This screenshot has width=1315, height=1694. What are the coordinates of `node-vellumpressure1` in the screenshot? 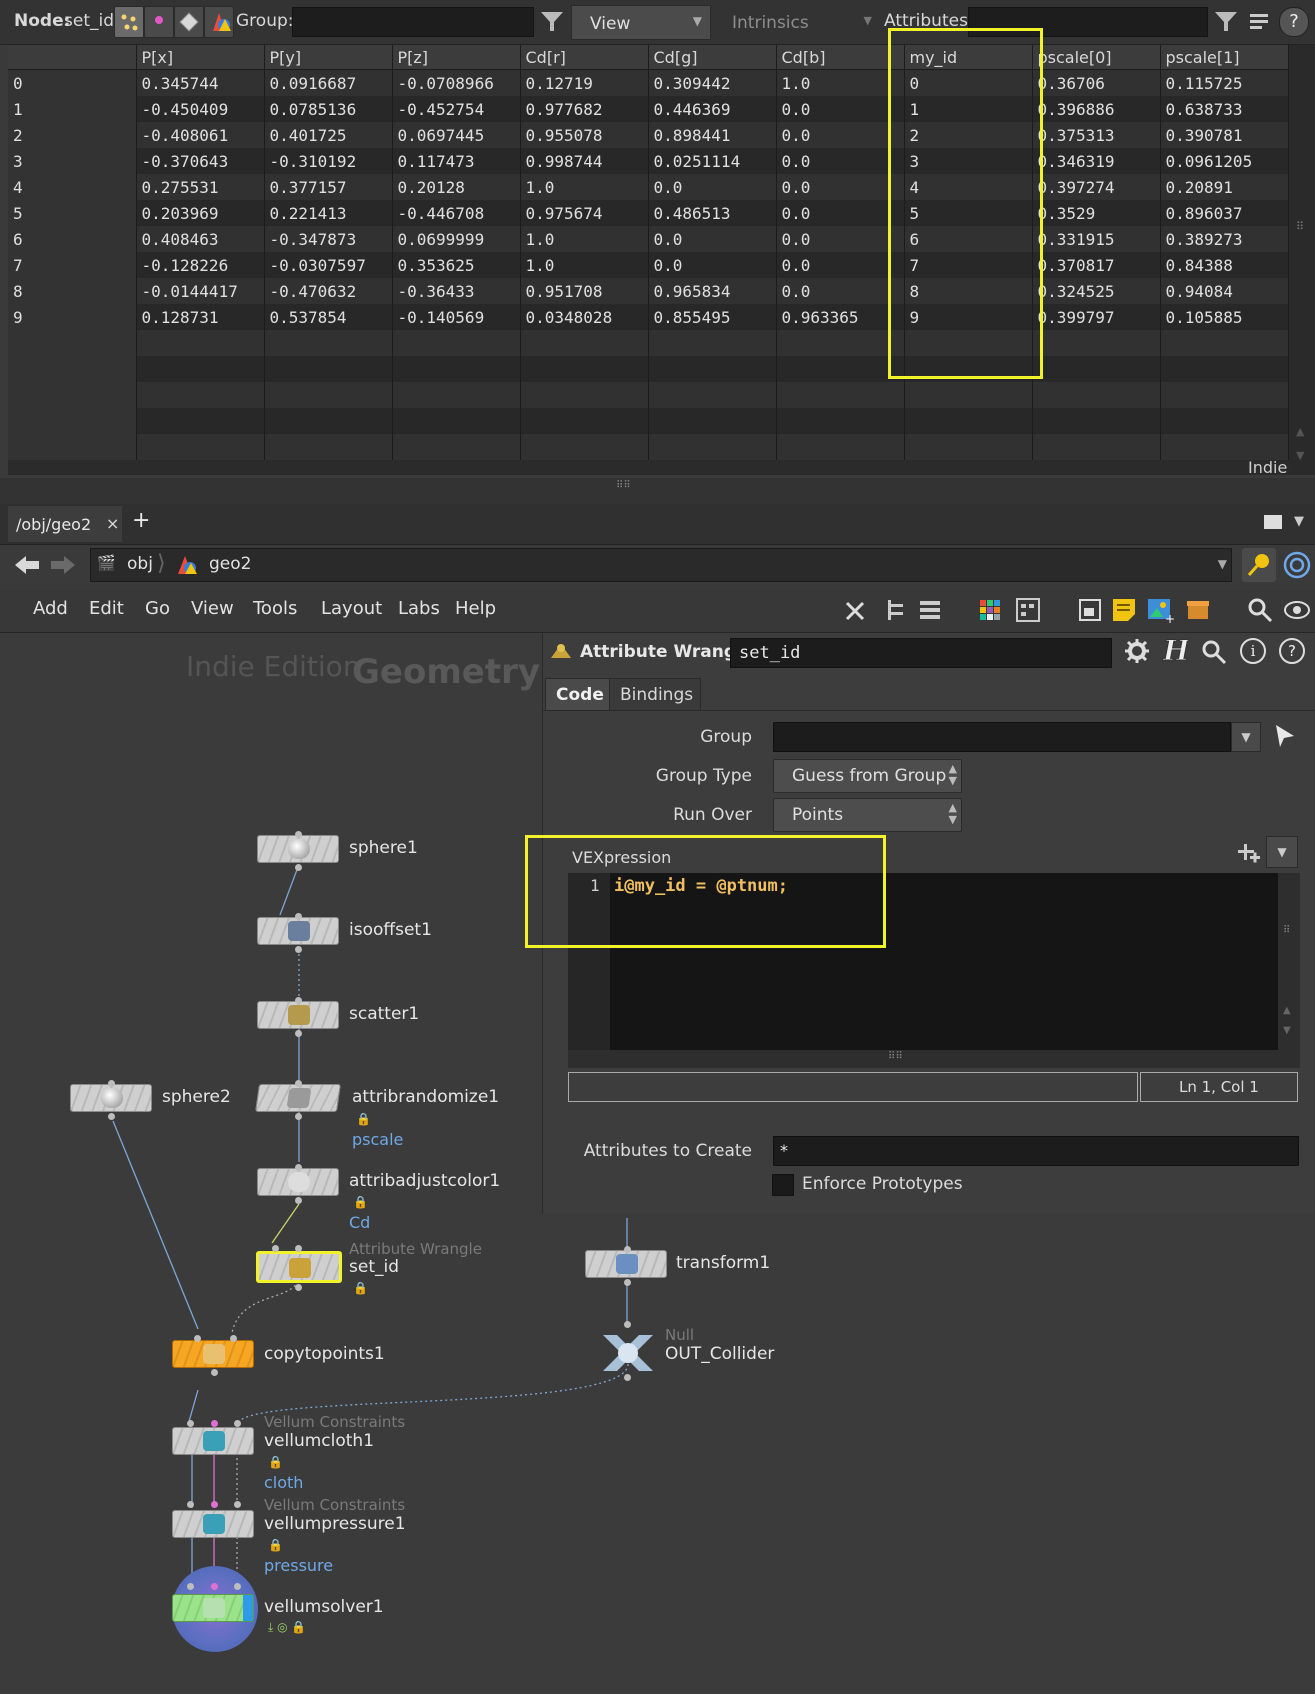 It's located at (213, 1524).